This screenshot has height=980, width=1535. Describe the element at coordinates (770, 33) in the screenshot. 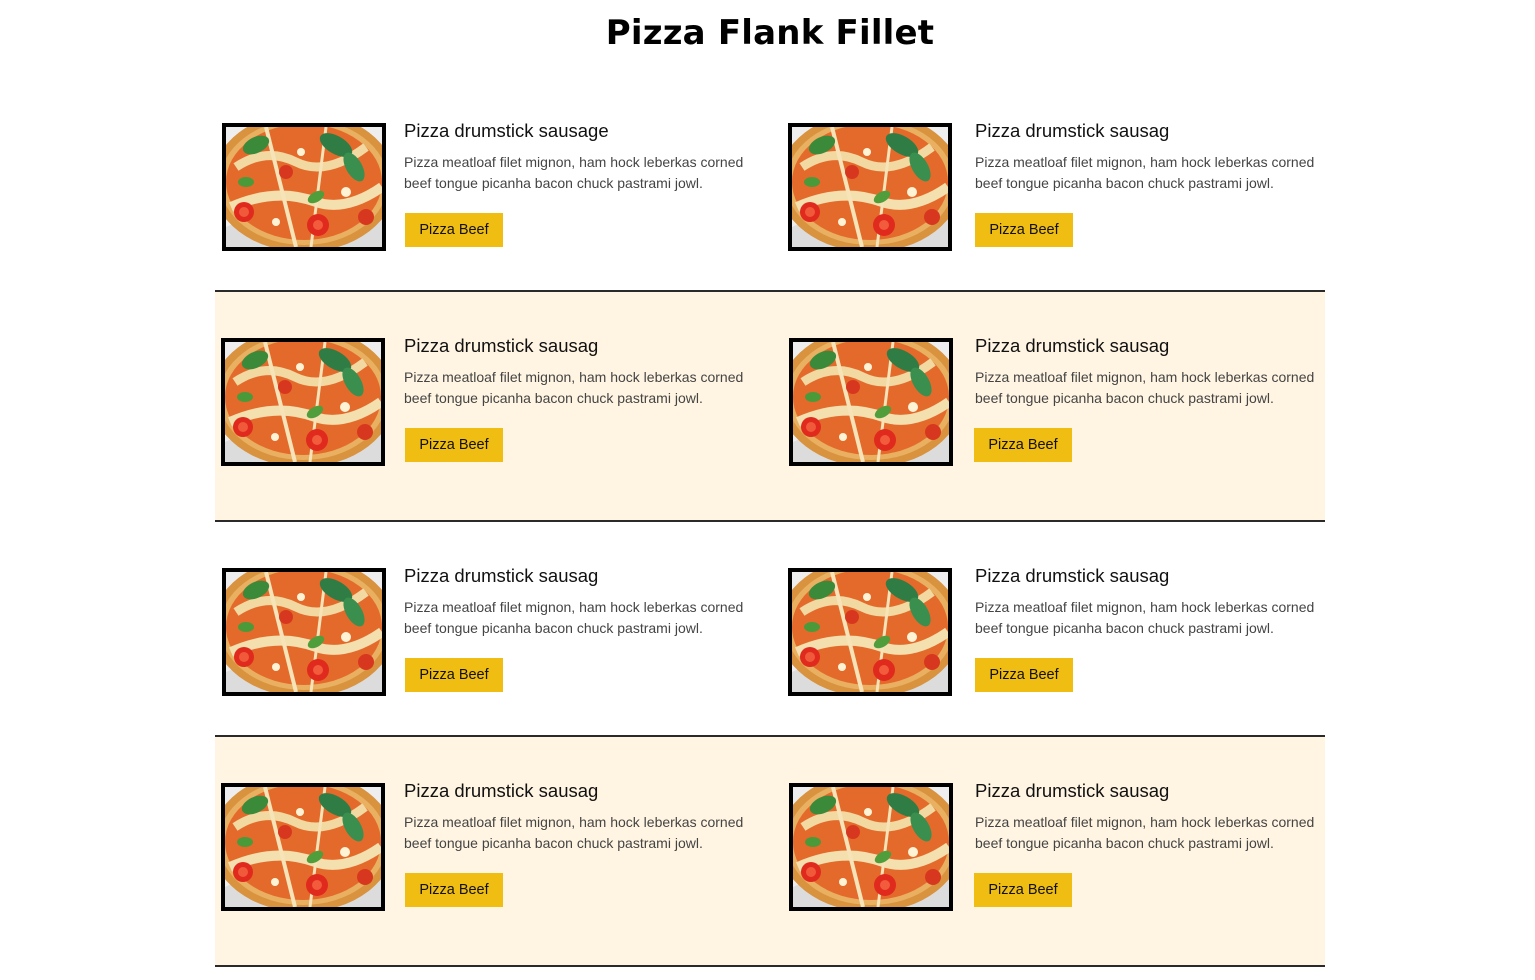

I see `page-title: Pizza Flank Fillet` at that location.